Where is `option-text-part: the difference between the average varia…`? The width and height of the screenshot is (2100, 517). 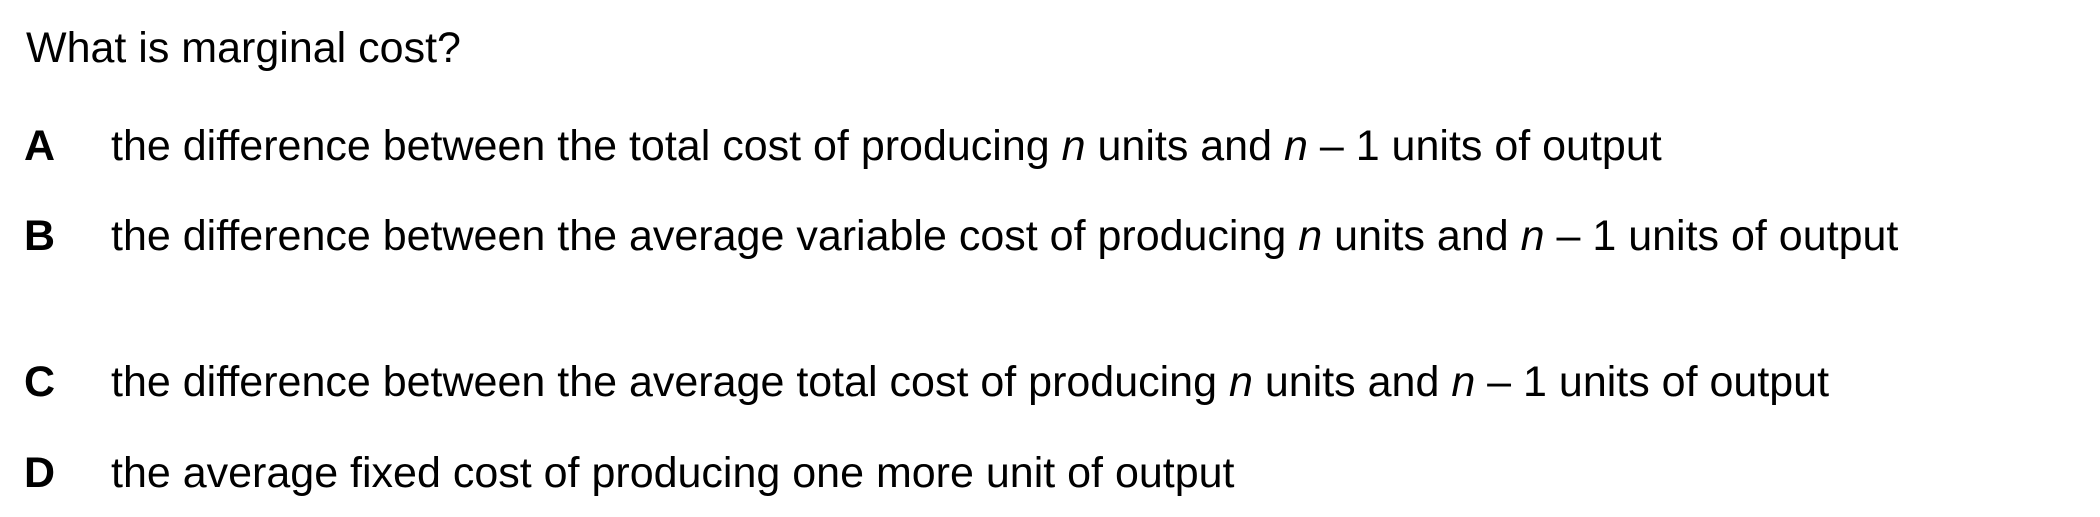
option-text-part: the difference between the average varia… is located at coordinates (705, 236).